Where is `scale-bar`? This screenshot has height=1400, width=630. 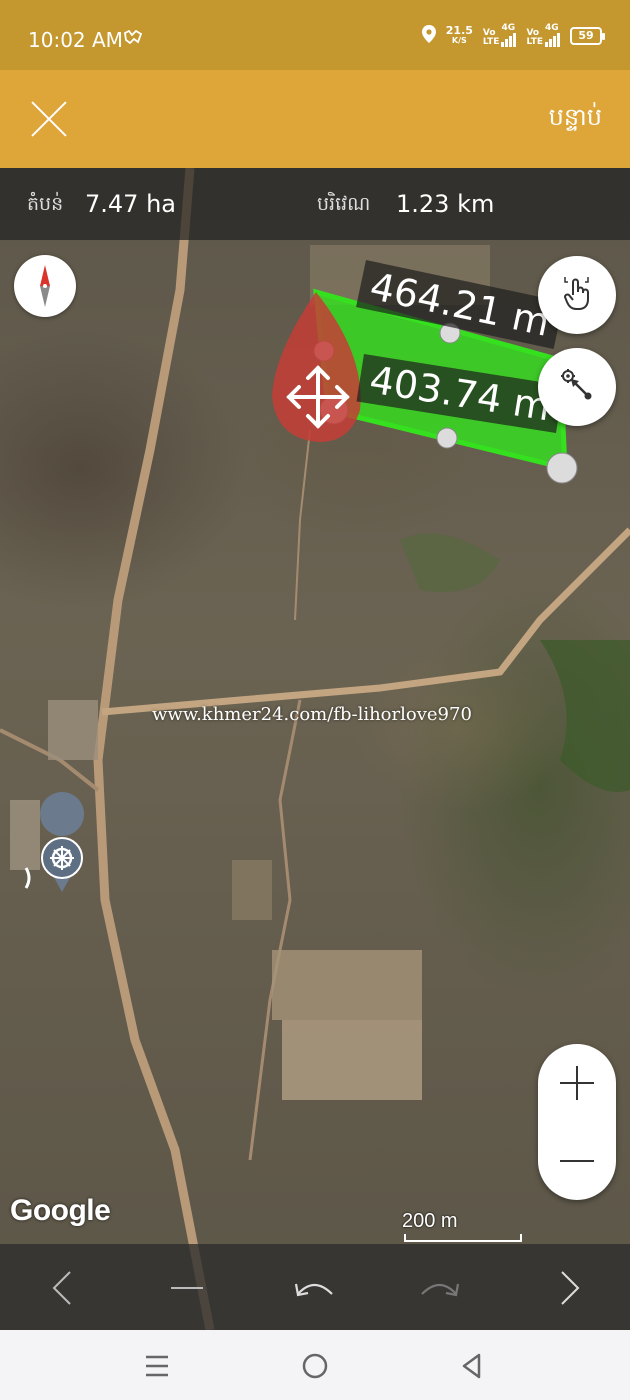
scale-bar is located at coordinates (463, 1238).